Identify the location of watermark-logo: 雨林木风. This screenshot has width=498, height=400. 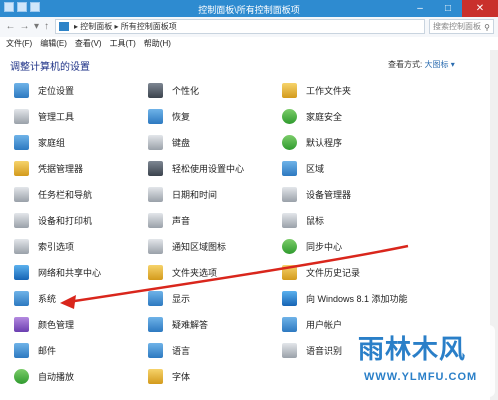
(412, 350).